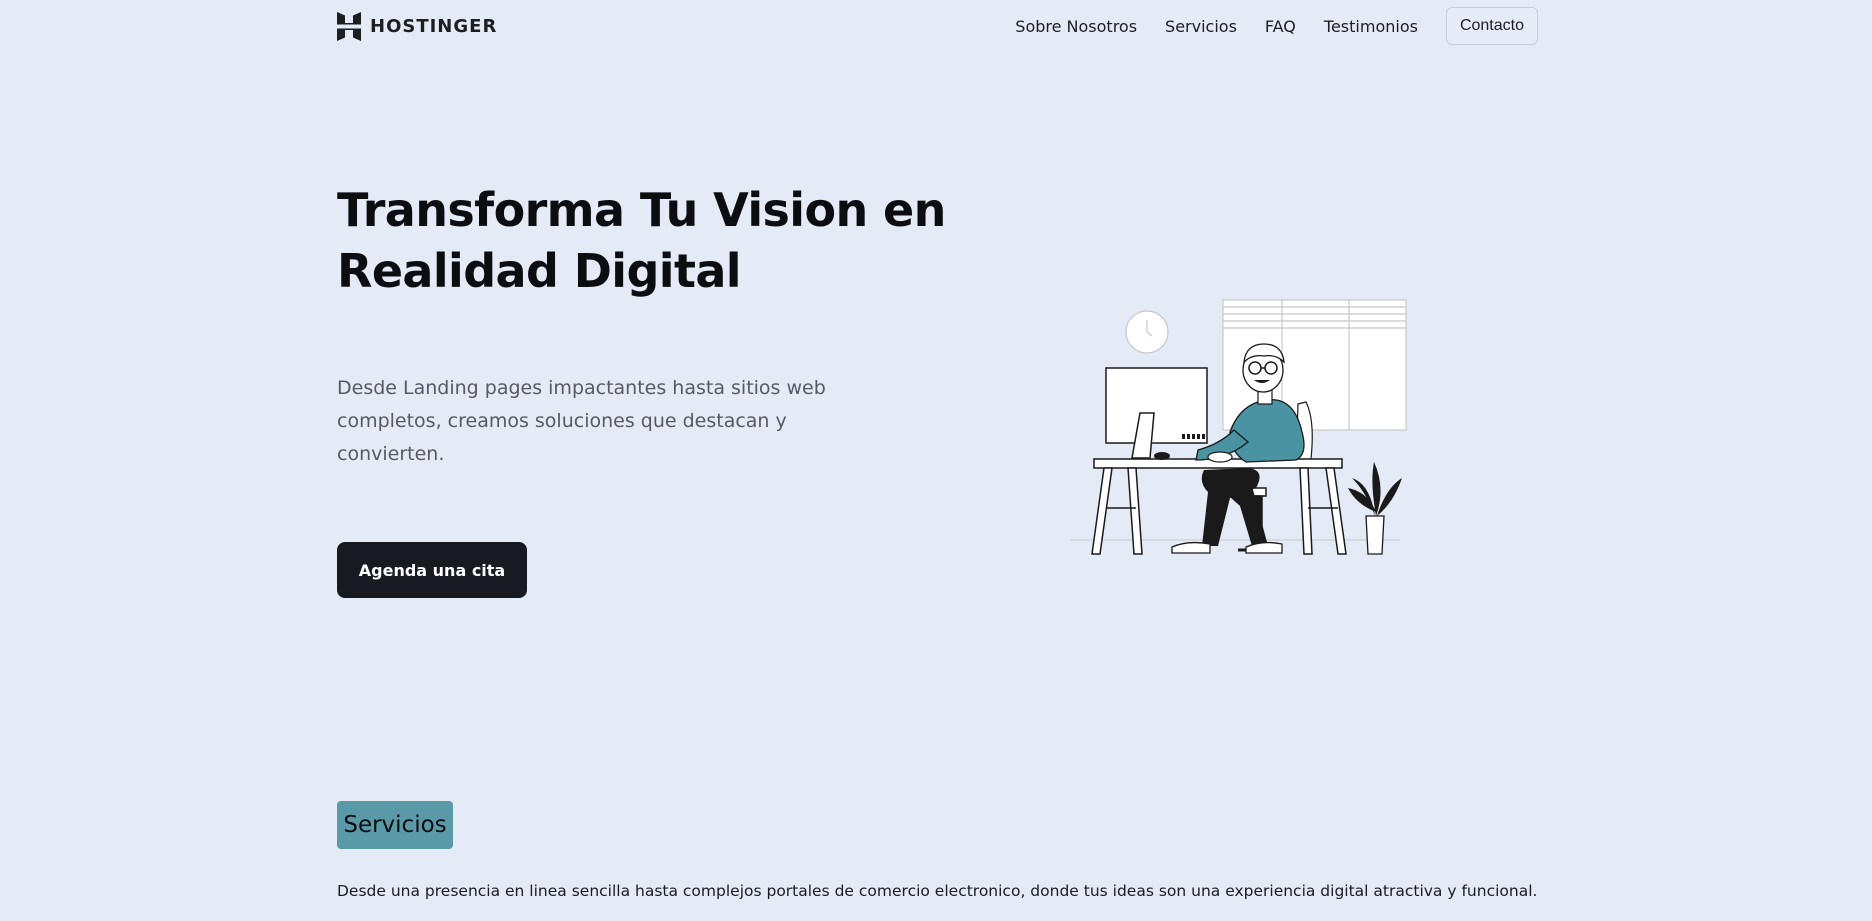 This screenshot has width=1872, height=921. I want to click on brand-logo: HOSTINGER, so click(417, 26).